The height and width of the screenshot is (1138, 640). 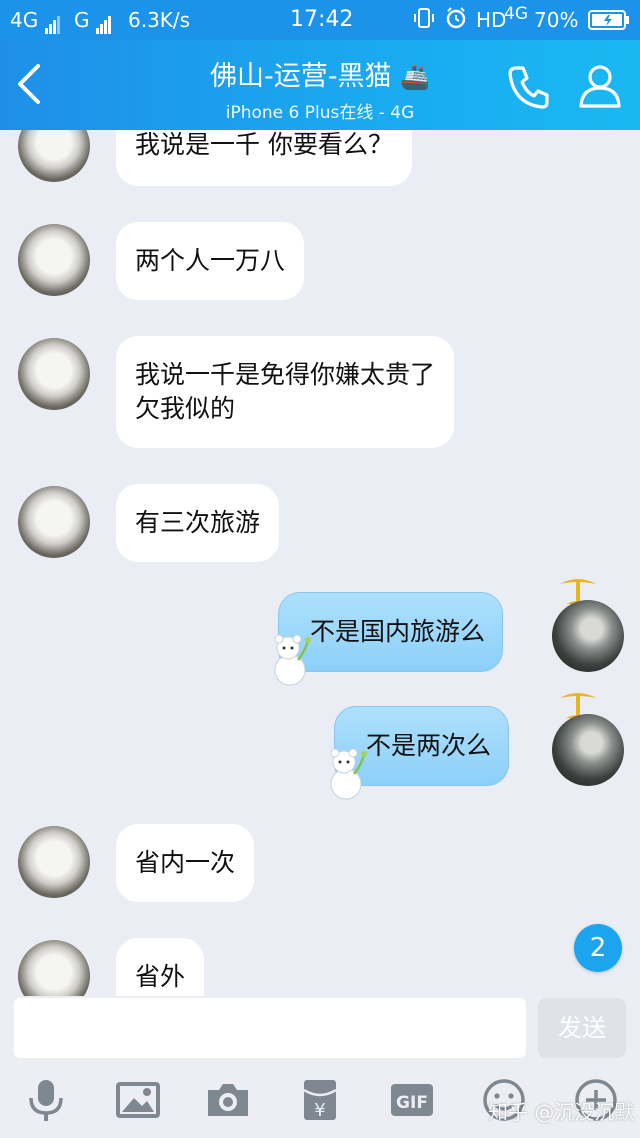 What do you see at coordinates (160, 976) in the screenshot?
I see `message-text: 省外` at bounding box center [160, 976].